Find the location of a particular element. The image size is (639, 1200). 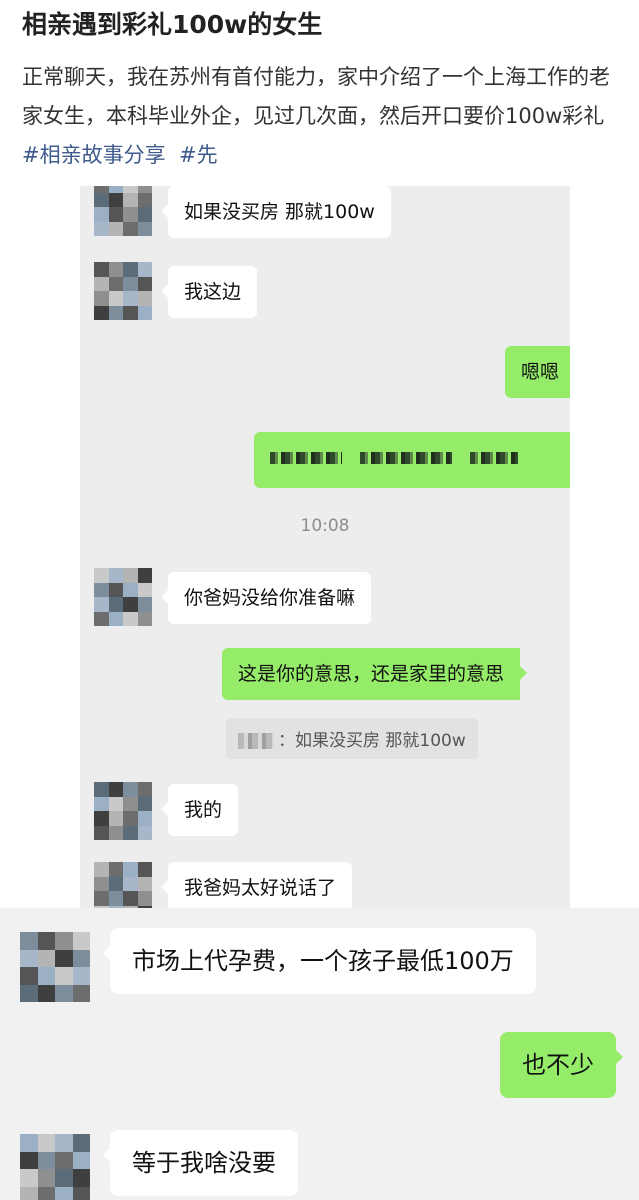

outgoing-message-pixelated is located at coordinates (412, 460).